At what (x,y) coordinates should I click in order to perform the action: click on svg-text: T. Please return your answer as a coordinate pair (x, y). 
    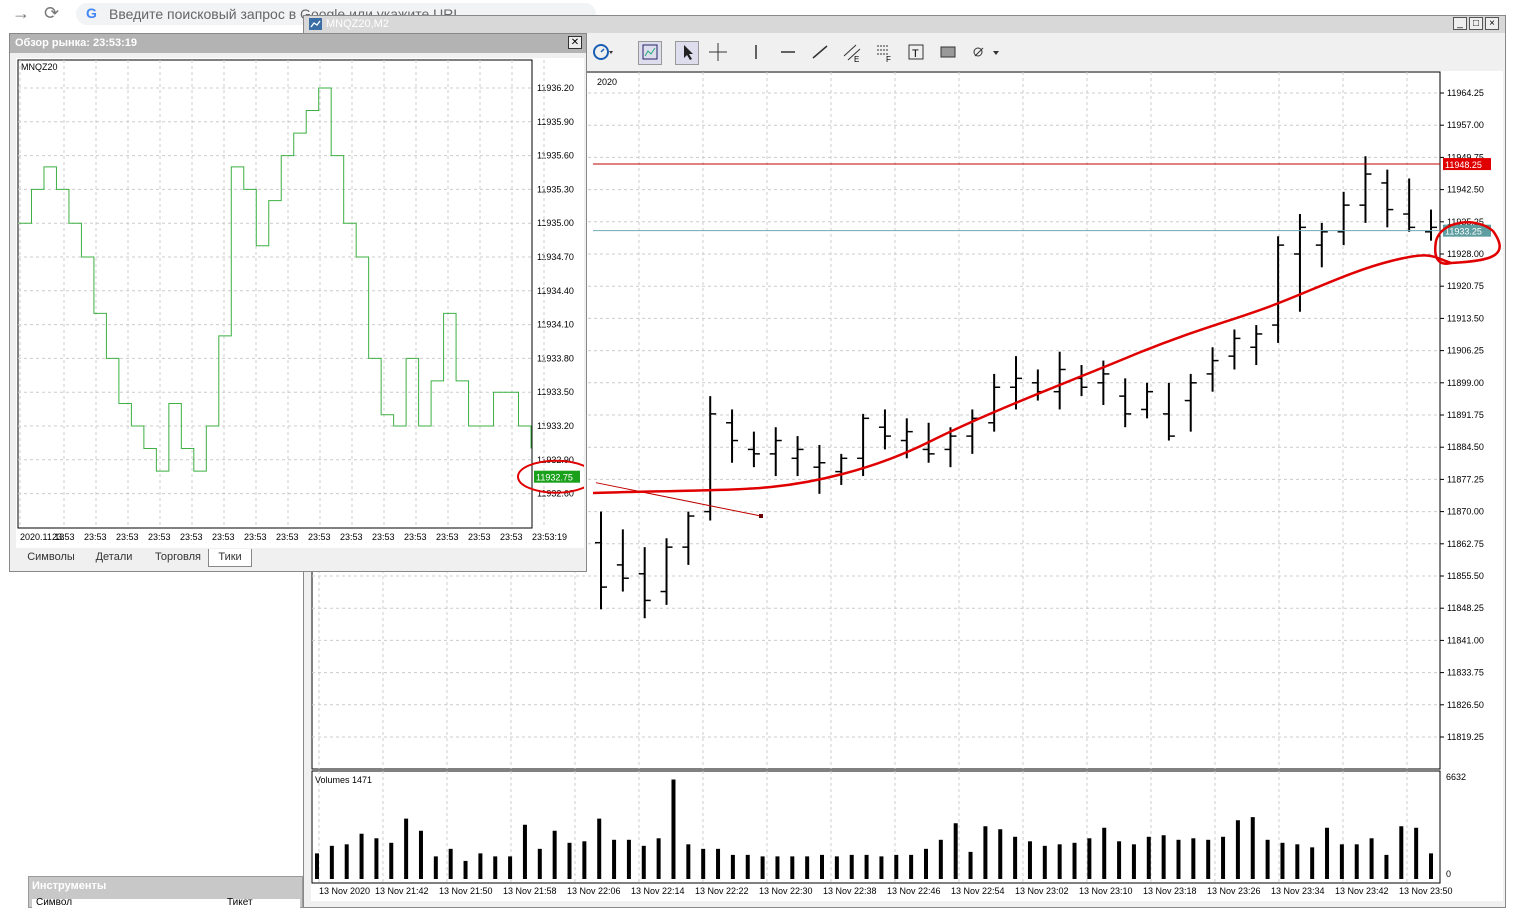
    Looking at the image, I should click on (915, 54).